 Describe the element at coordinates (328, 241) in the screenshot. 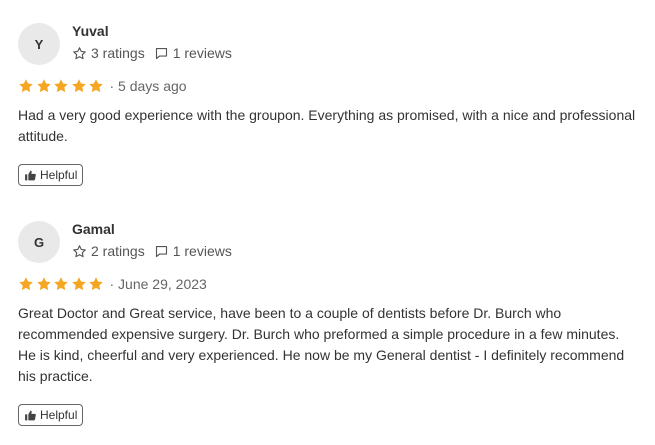

I see `review-header: G Gamal 2 ratings 1 reviews` at that location.